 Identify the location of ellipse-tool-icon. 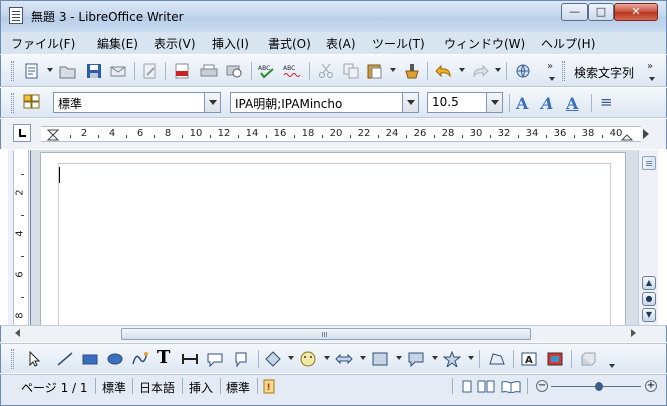
(115, 359).